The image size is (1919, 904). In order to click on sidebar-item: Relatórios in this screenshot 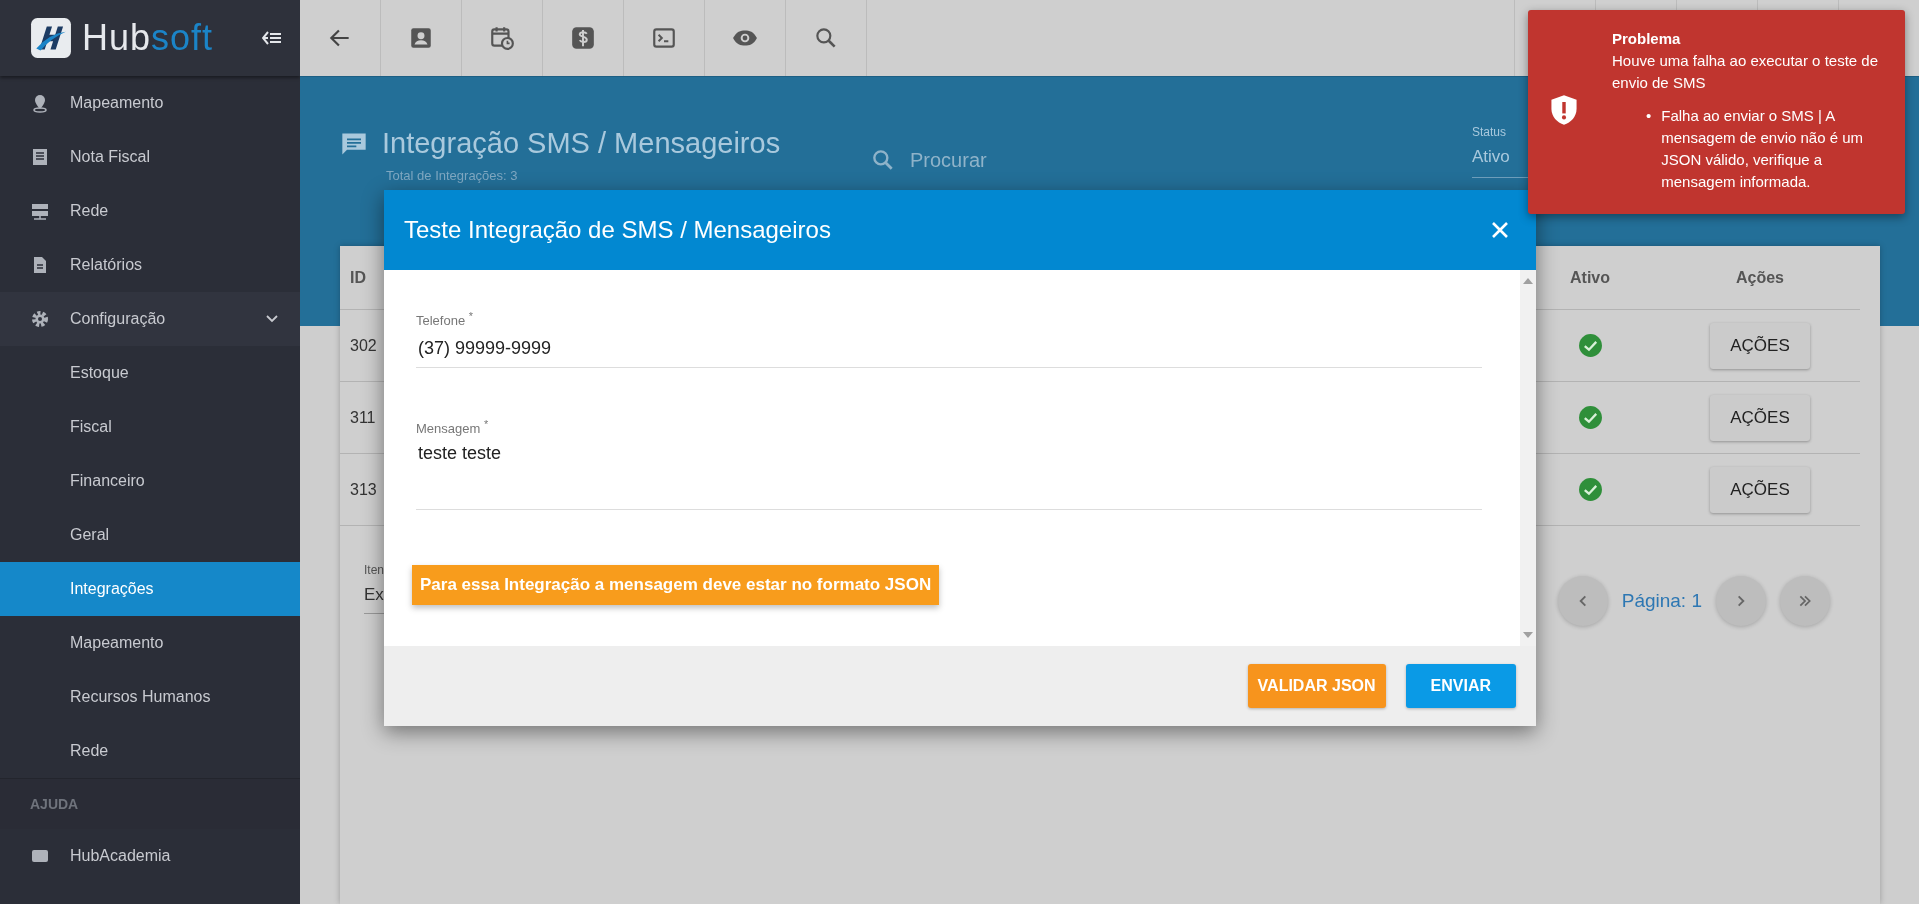, I will do `click(150, 265)`.